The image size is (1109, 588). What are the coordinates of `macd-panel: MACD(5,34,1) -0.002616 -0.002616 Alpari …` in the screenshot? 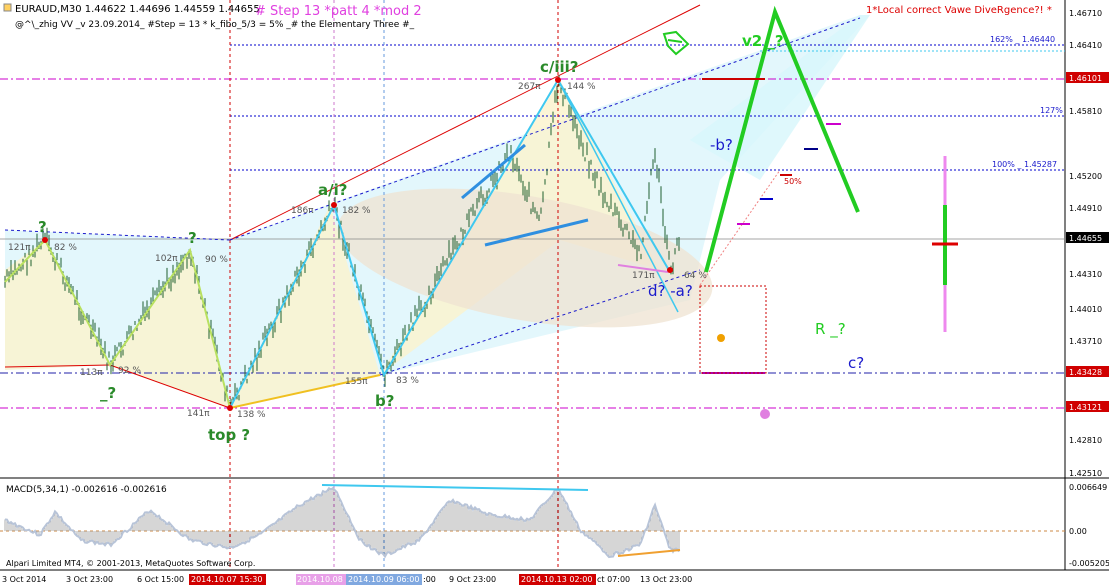 It's located at (554, 525).